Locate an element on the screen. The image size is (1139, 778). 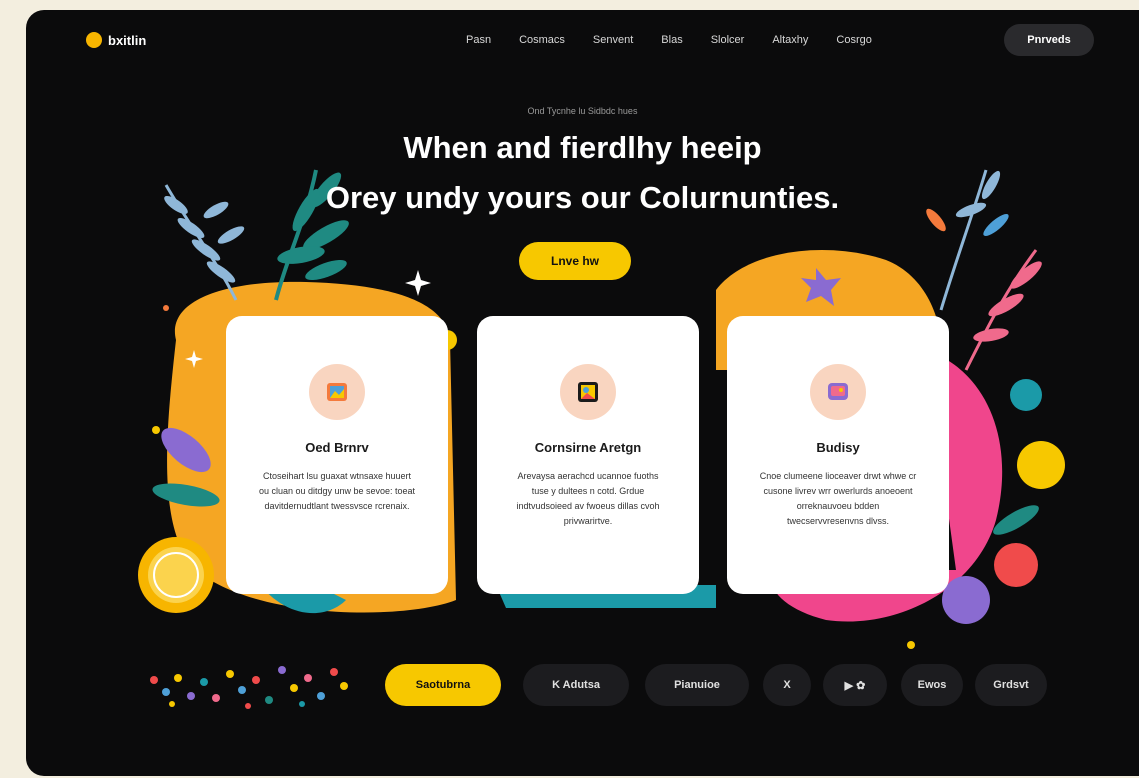
x-social-button: X is located at coordinates (787, 685).